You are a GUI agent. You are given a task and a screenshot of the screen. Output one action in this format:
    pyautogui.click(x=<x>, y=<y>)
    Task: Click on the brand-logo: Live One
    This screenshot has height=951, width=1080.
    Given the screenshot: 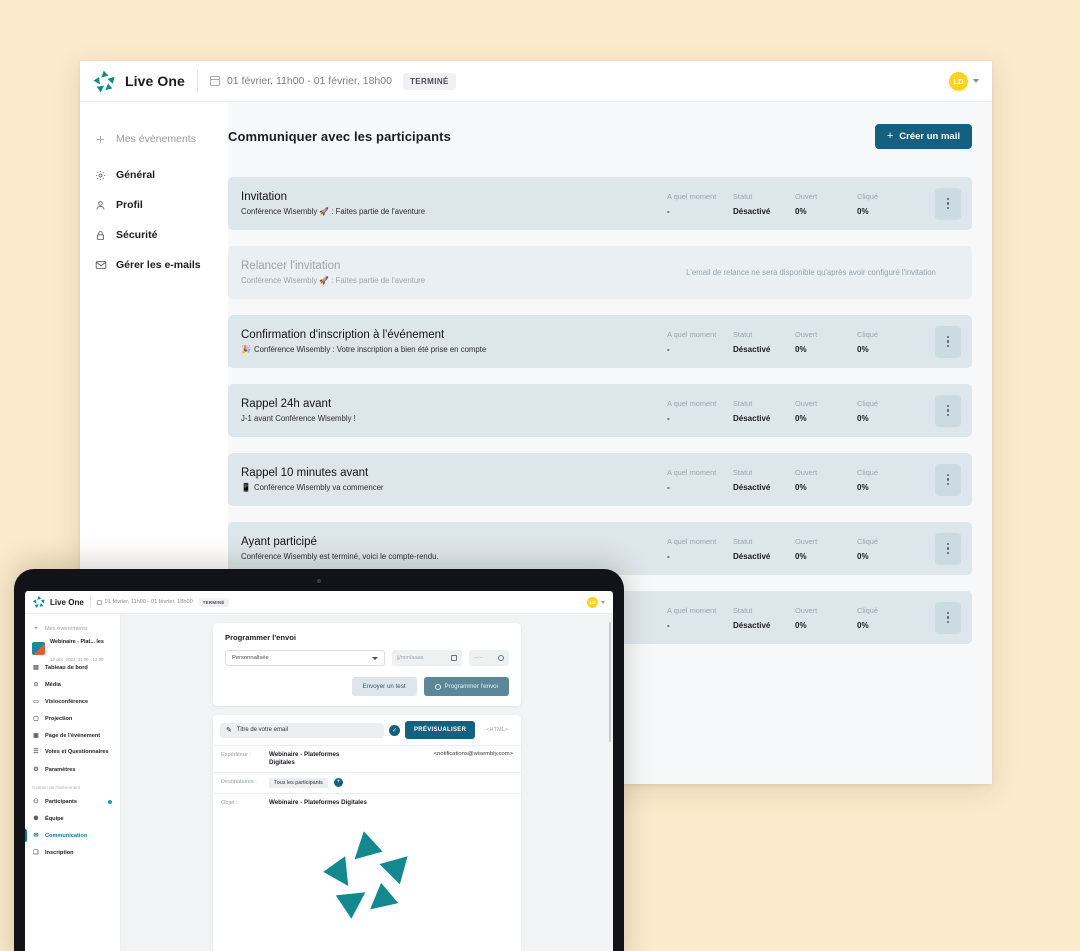 What is the action you would take?
    pyautogui.click(x=138, y=81)
    